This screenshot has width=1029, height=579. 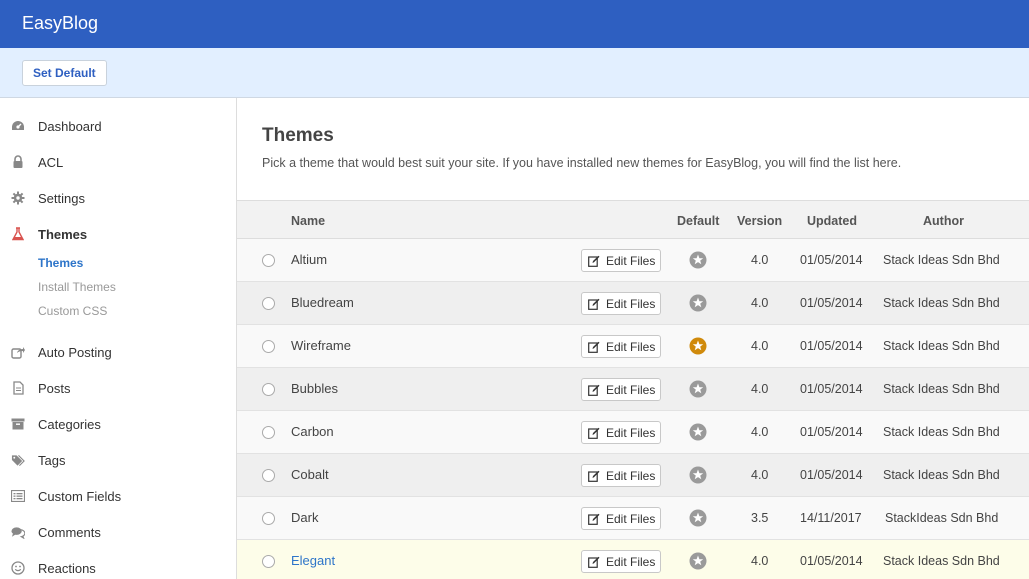 I want to click on lock-icon, so click(x=18, y=162).